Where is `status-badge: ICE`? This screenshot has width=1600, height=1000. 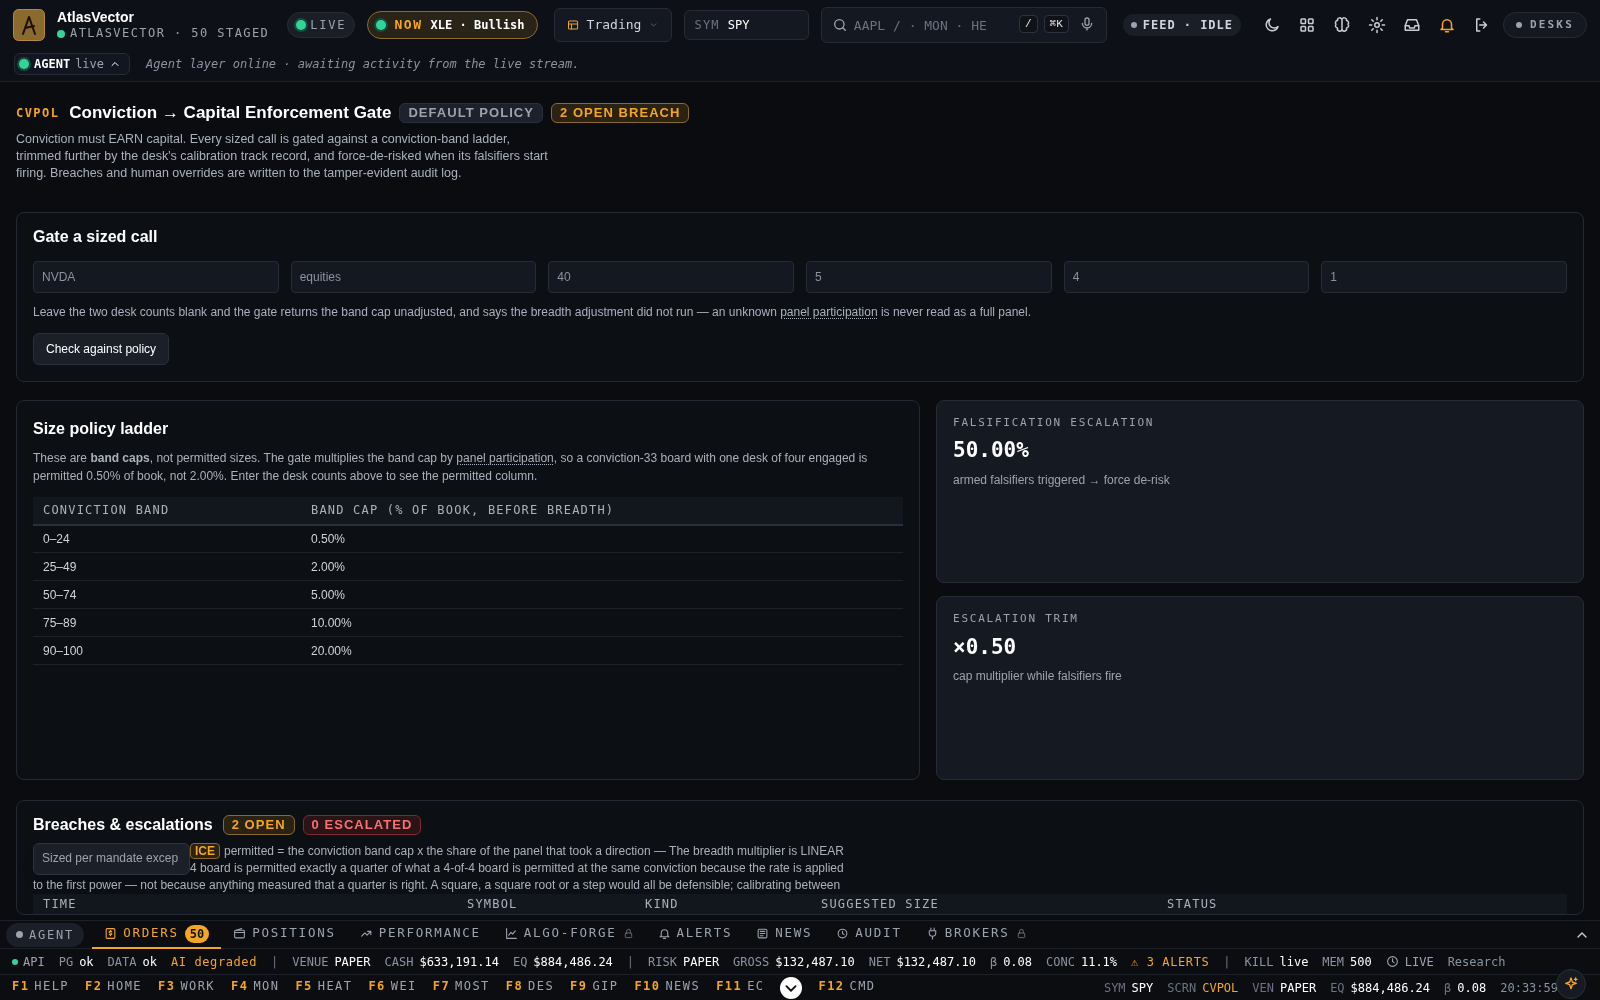
status-badge: ICE is located at coordinates (205, 851).